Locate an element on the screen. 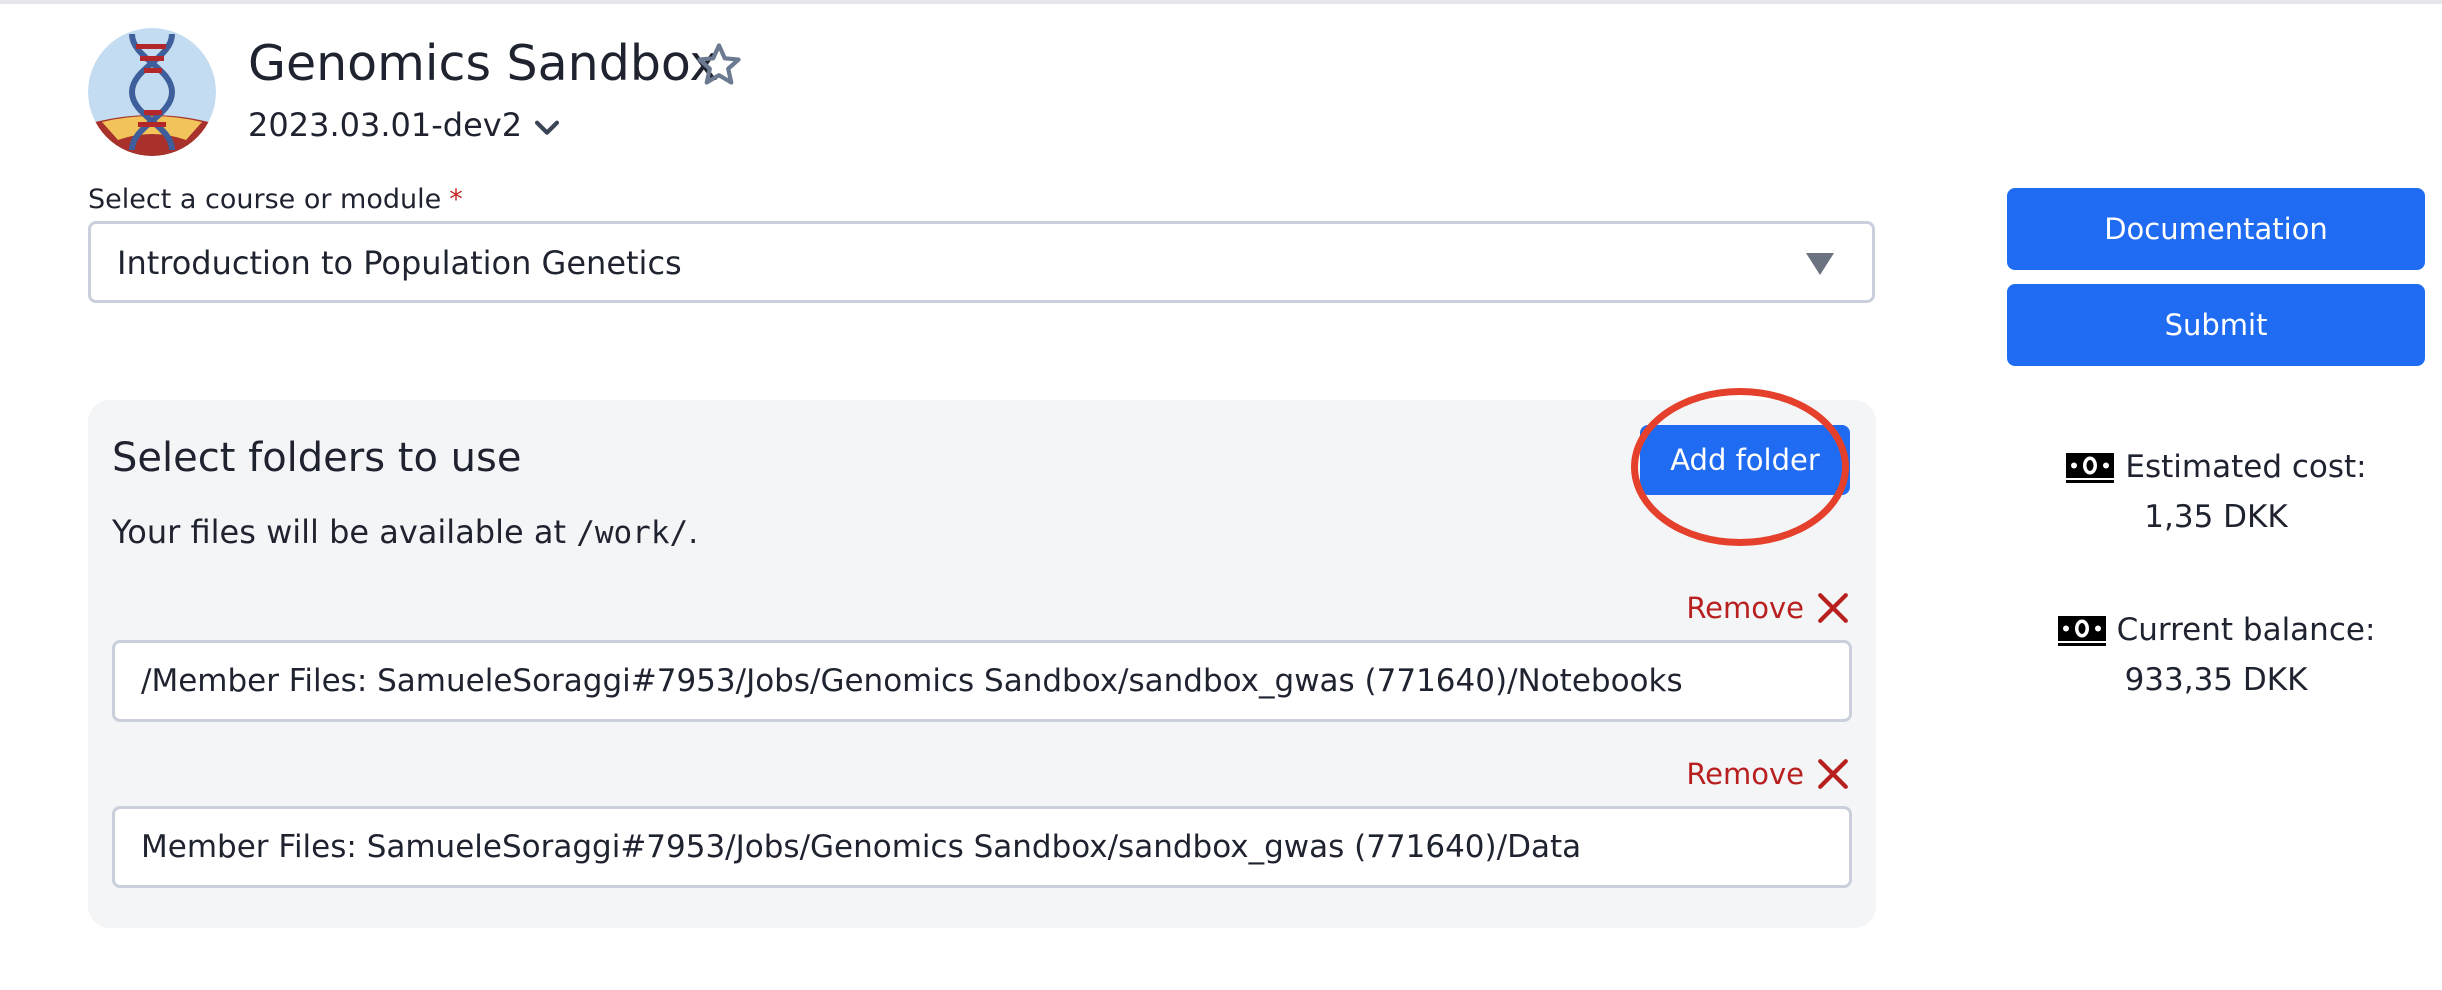 The image size is (2442, 990). folders-hint: Your files will be available at /work/. is located at coordinates (405, 532).